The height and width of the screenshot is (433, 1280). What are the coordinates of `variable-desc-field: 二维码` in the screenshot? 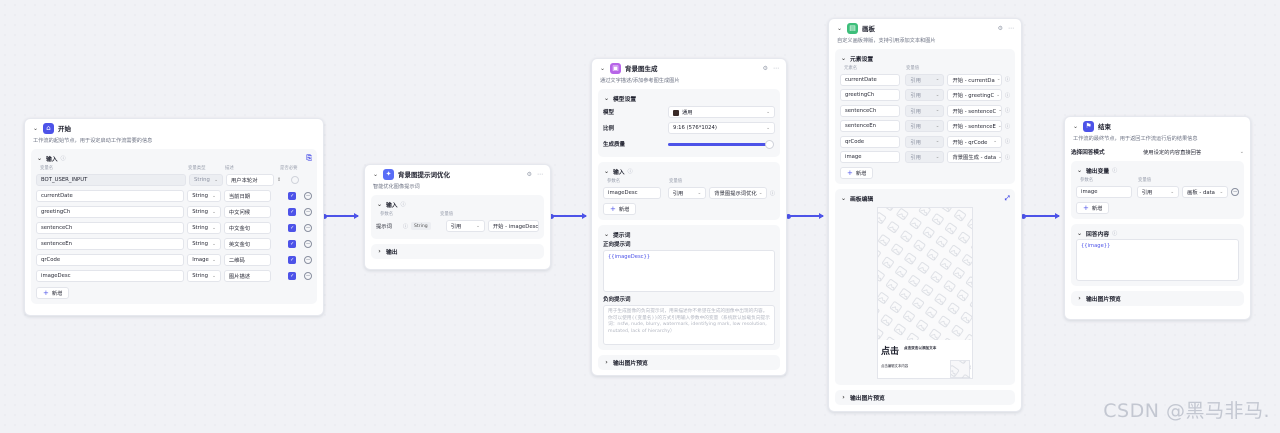 It's located at (247, 260).